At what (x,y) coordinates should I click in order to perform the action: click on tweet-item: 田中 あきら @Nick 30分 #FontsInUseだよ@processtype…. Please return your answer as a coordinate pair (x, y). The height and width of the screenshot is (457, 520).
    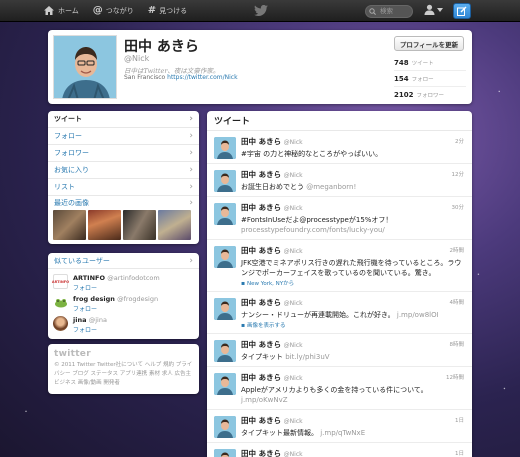
    Looking at the image, I should click on (339, 218).